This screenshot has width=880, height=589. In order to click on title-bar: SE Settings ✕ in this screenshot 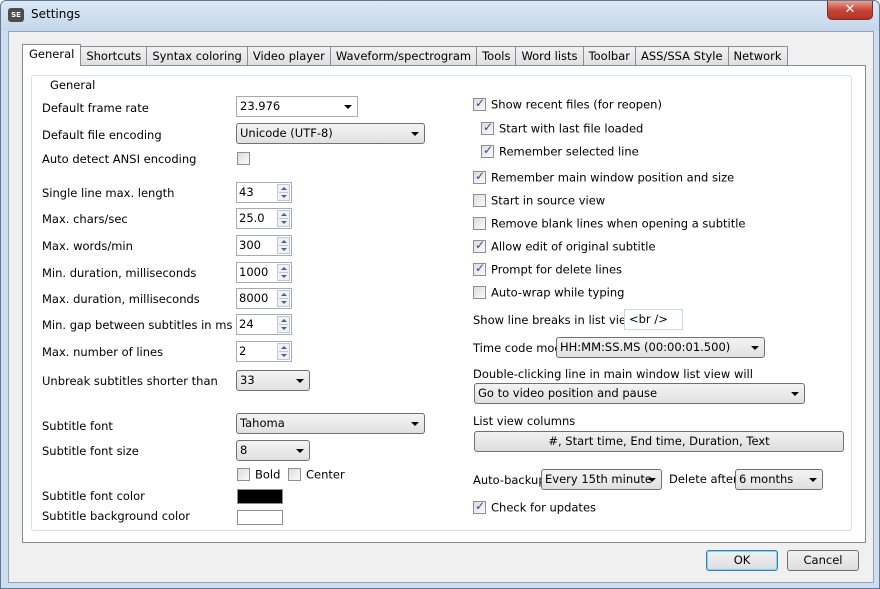, I will do `click(440, 16)`.